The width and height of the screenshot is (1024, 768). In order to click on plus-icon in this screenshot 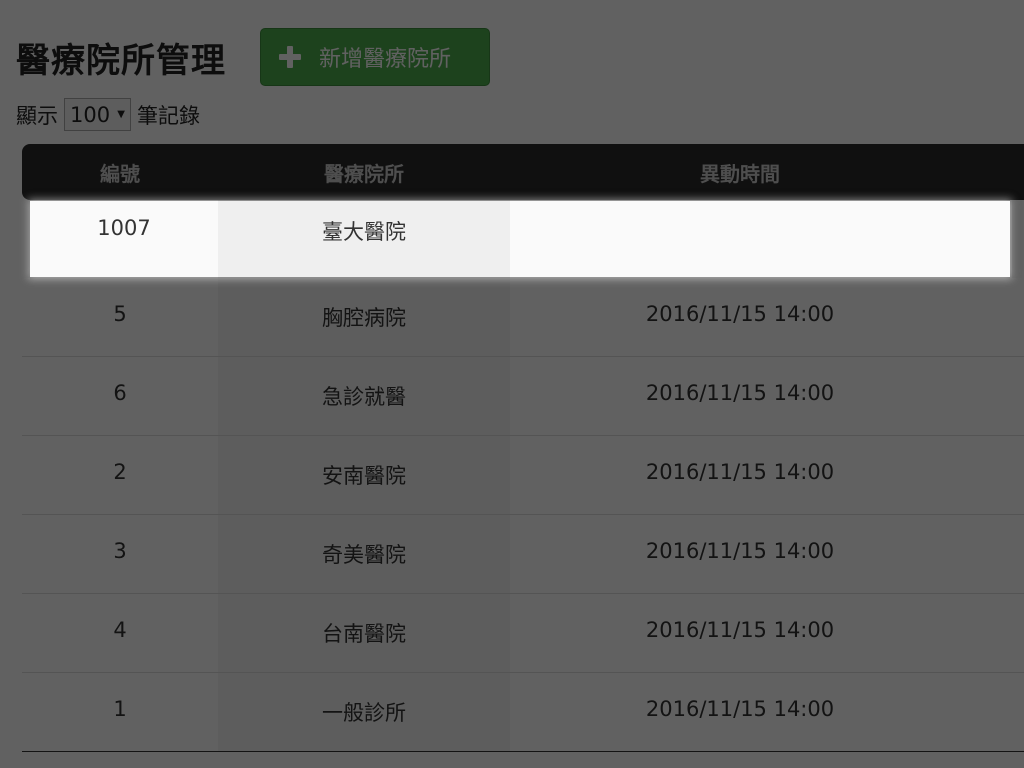, I will do `click(290, 57)`.